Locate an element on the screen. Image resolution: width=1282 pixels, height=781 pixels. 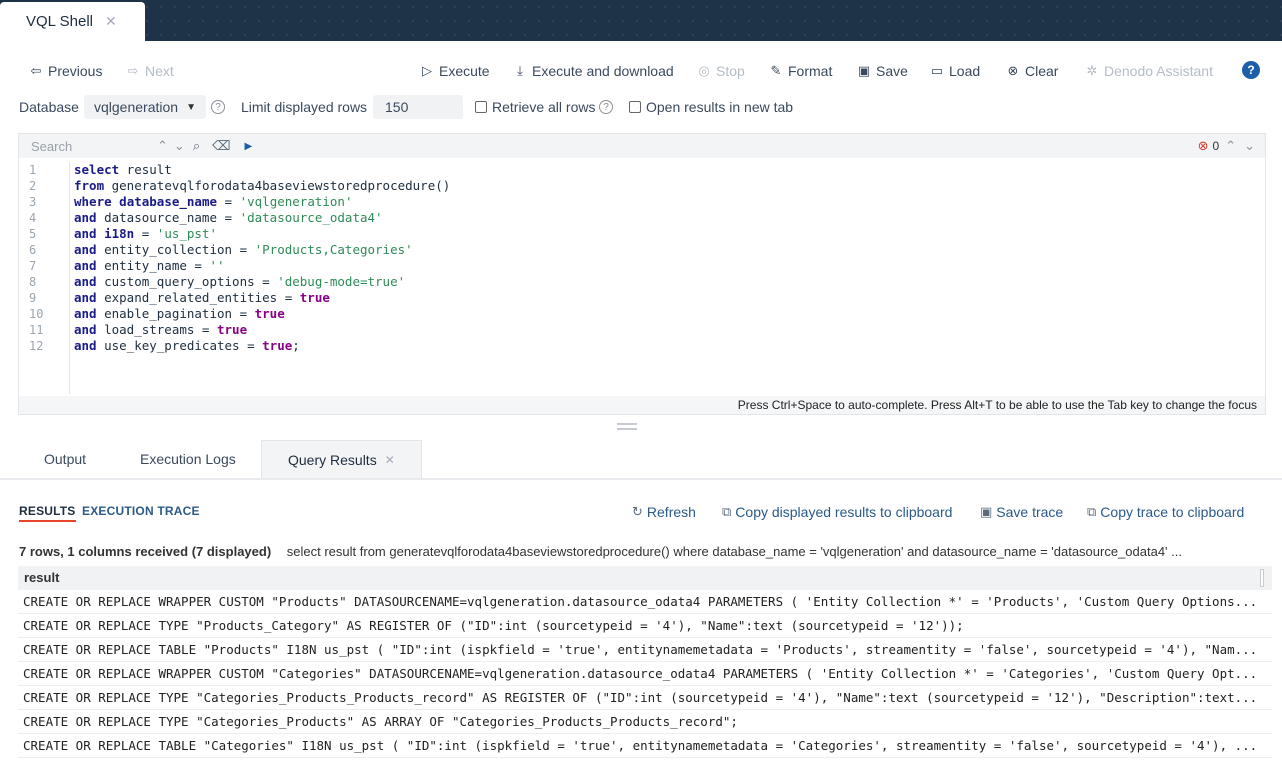
results-subtab: RESULTS is located at coordinates (47, 513).